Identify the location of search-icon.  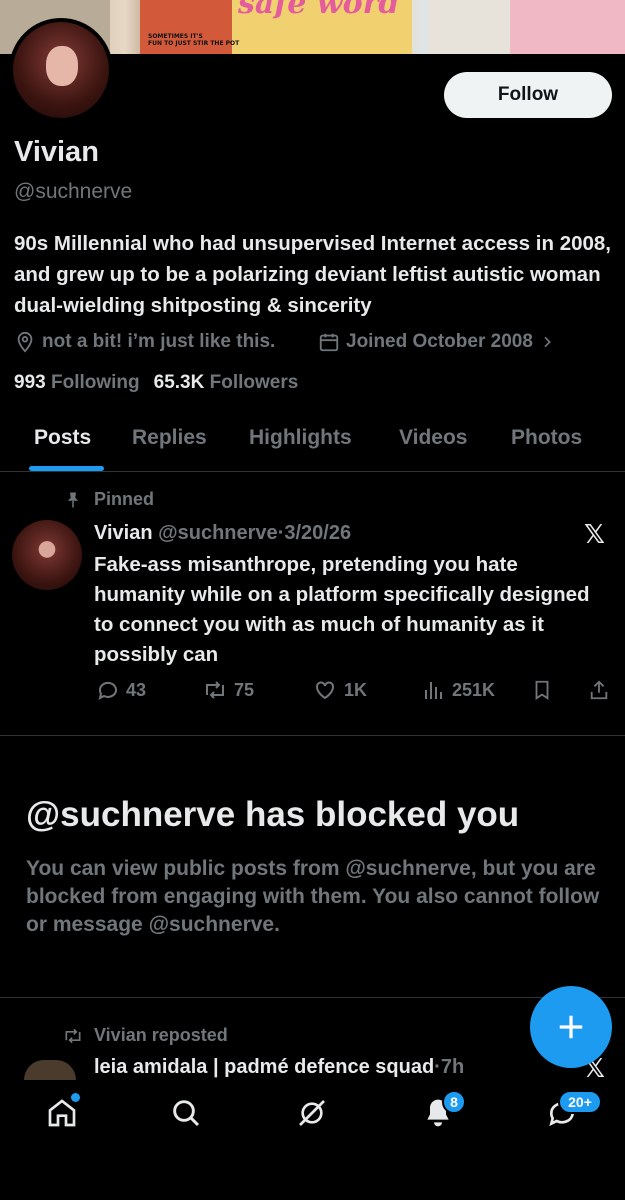
(186, 1113).